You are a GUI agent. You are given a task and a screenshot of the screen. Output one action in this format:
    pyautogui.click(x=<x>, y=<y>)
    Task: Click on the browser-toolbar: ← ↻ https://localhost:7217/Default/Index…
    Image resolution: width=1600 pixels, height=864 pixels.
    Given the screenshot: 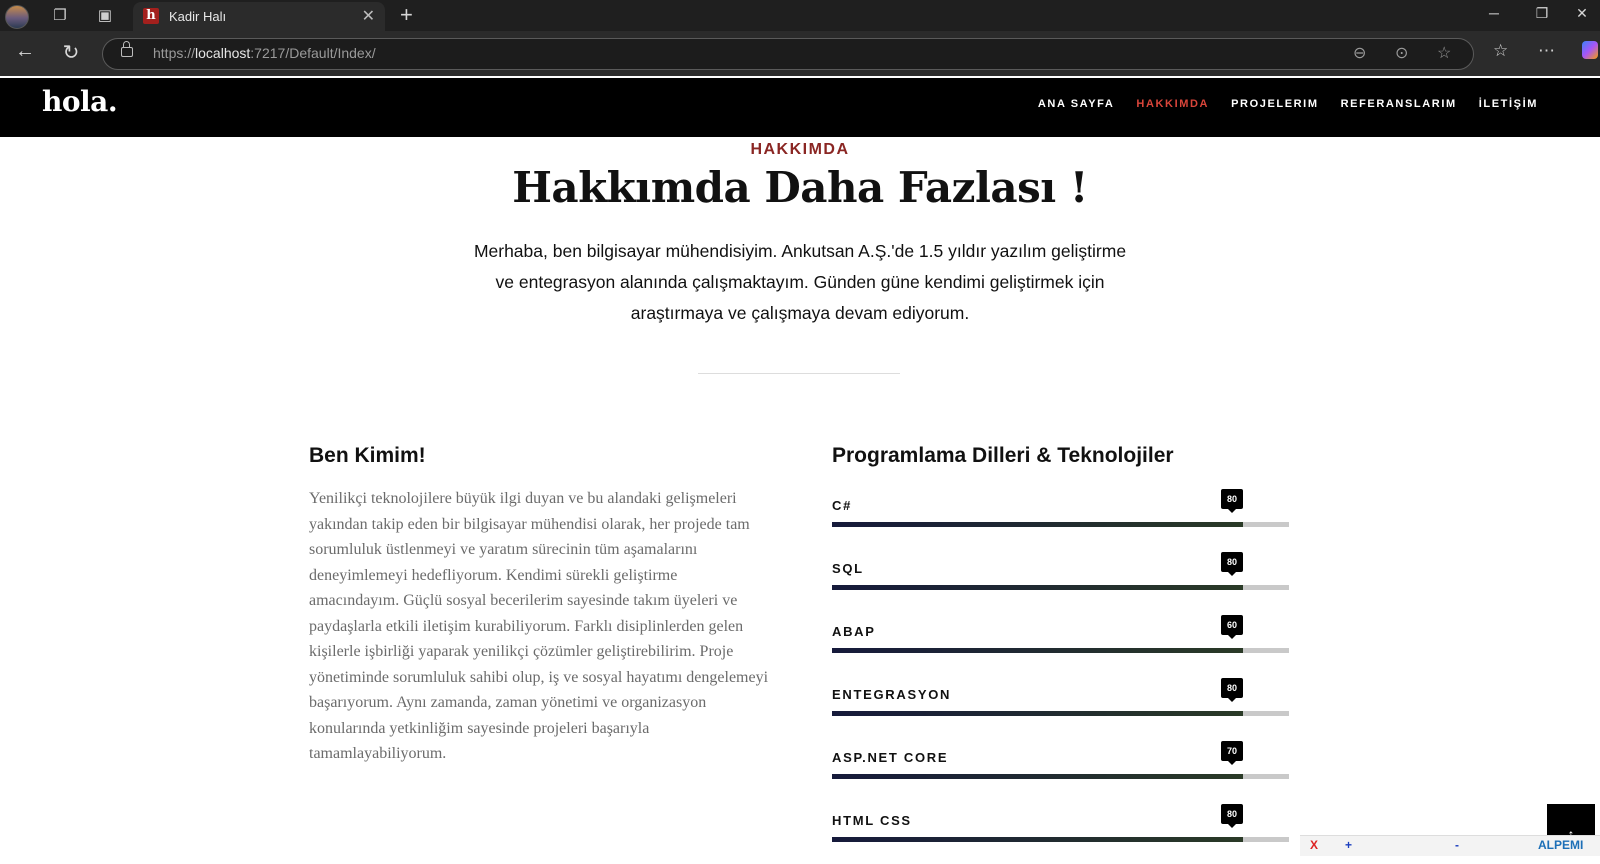 What is the action you would take?
    pyautogui.click(x=800, y=53)
    